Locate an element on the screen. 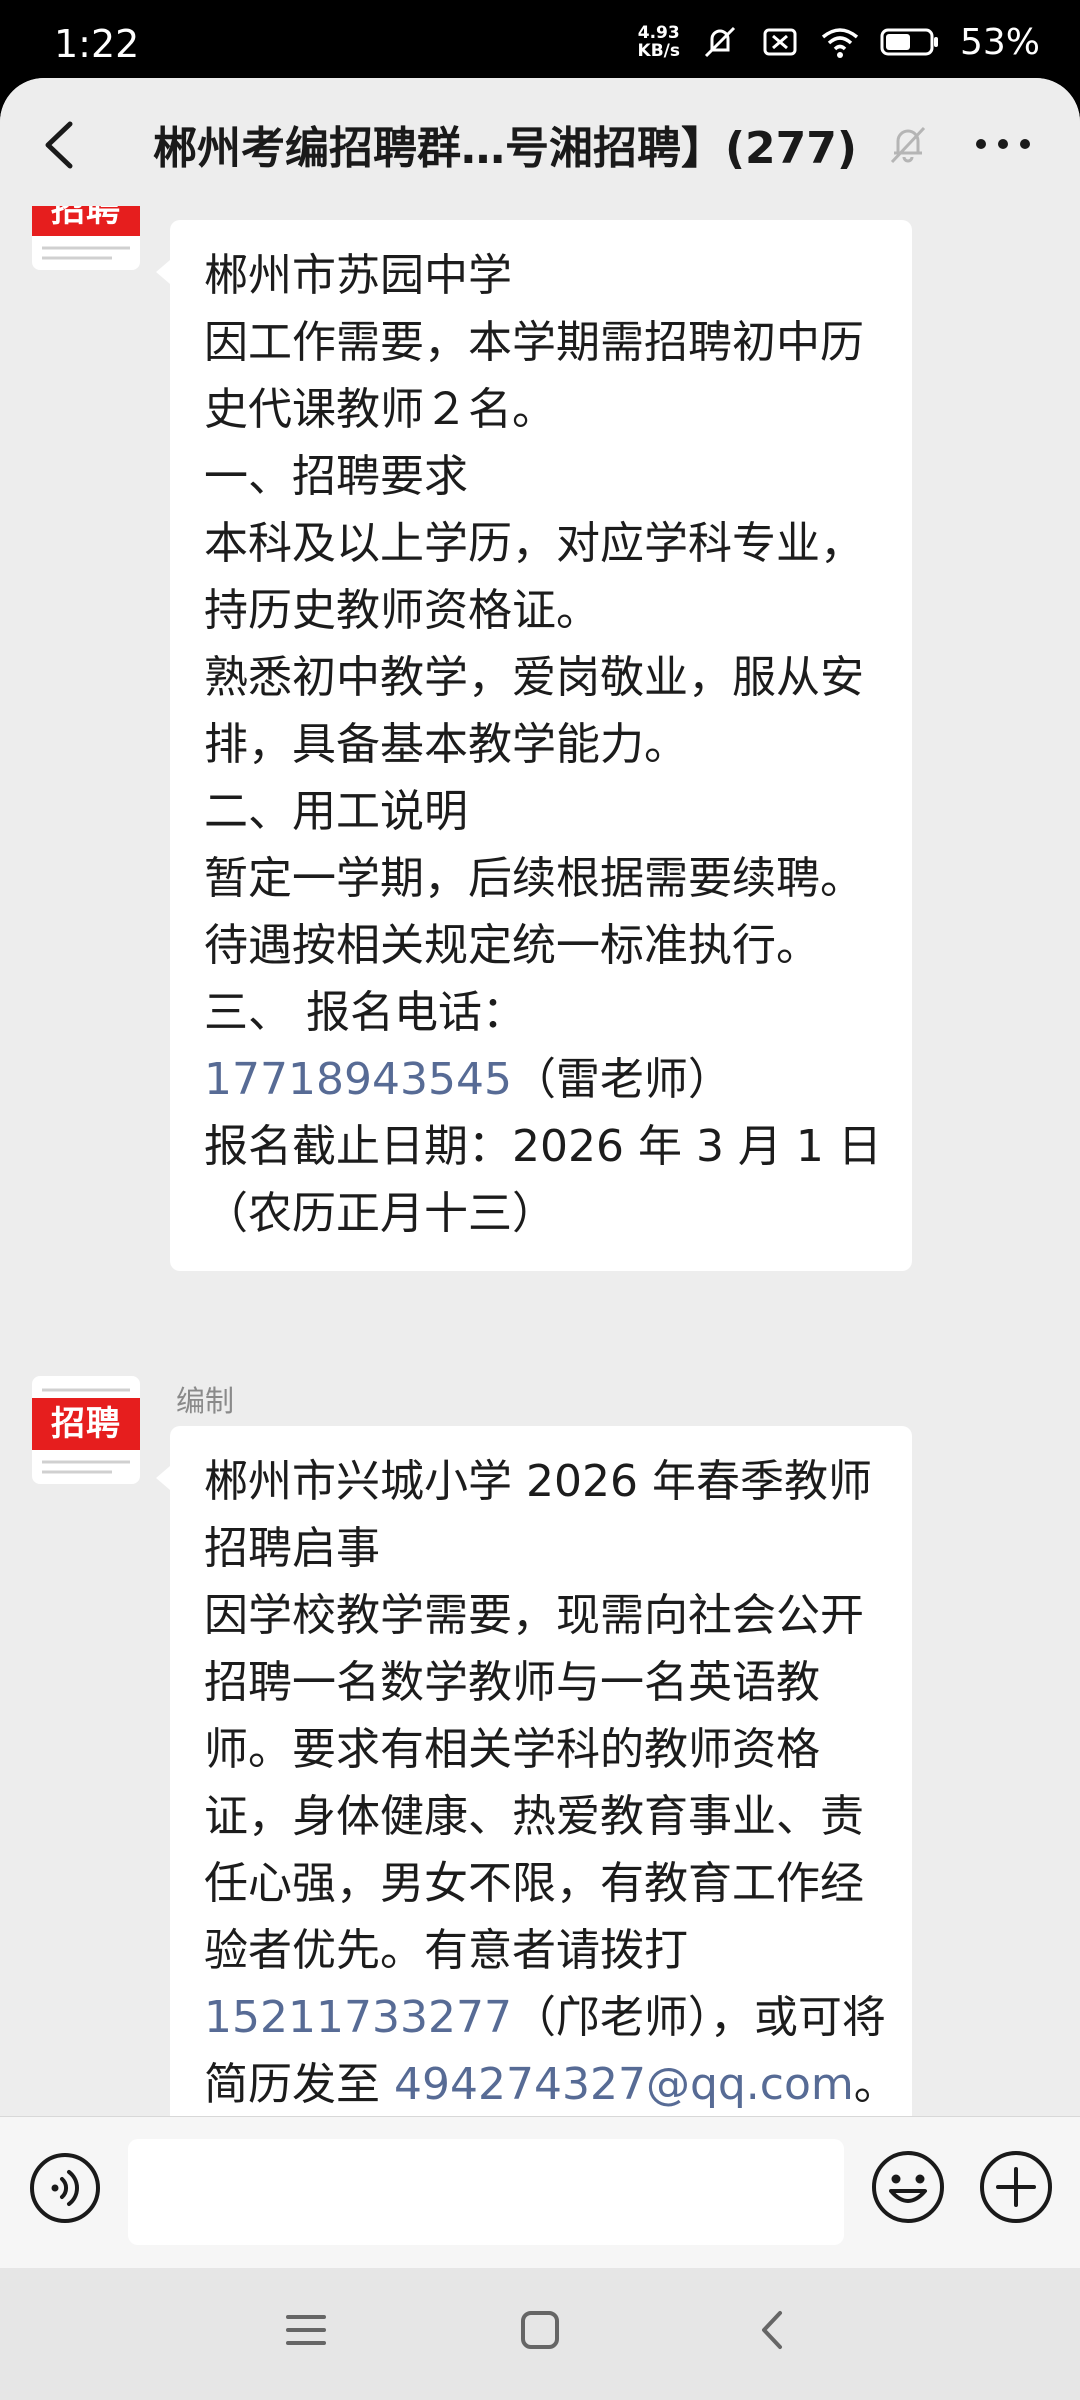 The width and height of the screenshot is (1080, 2400). message-text-segment: 持历史教师资格证。 is located at coordinates (402, 610).